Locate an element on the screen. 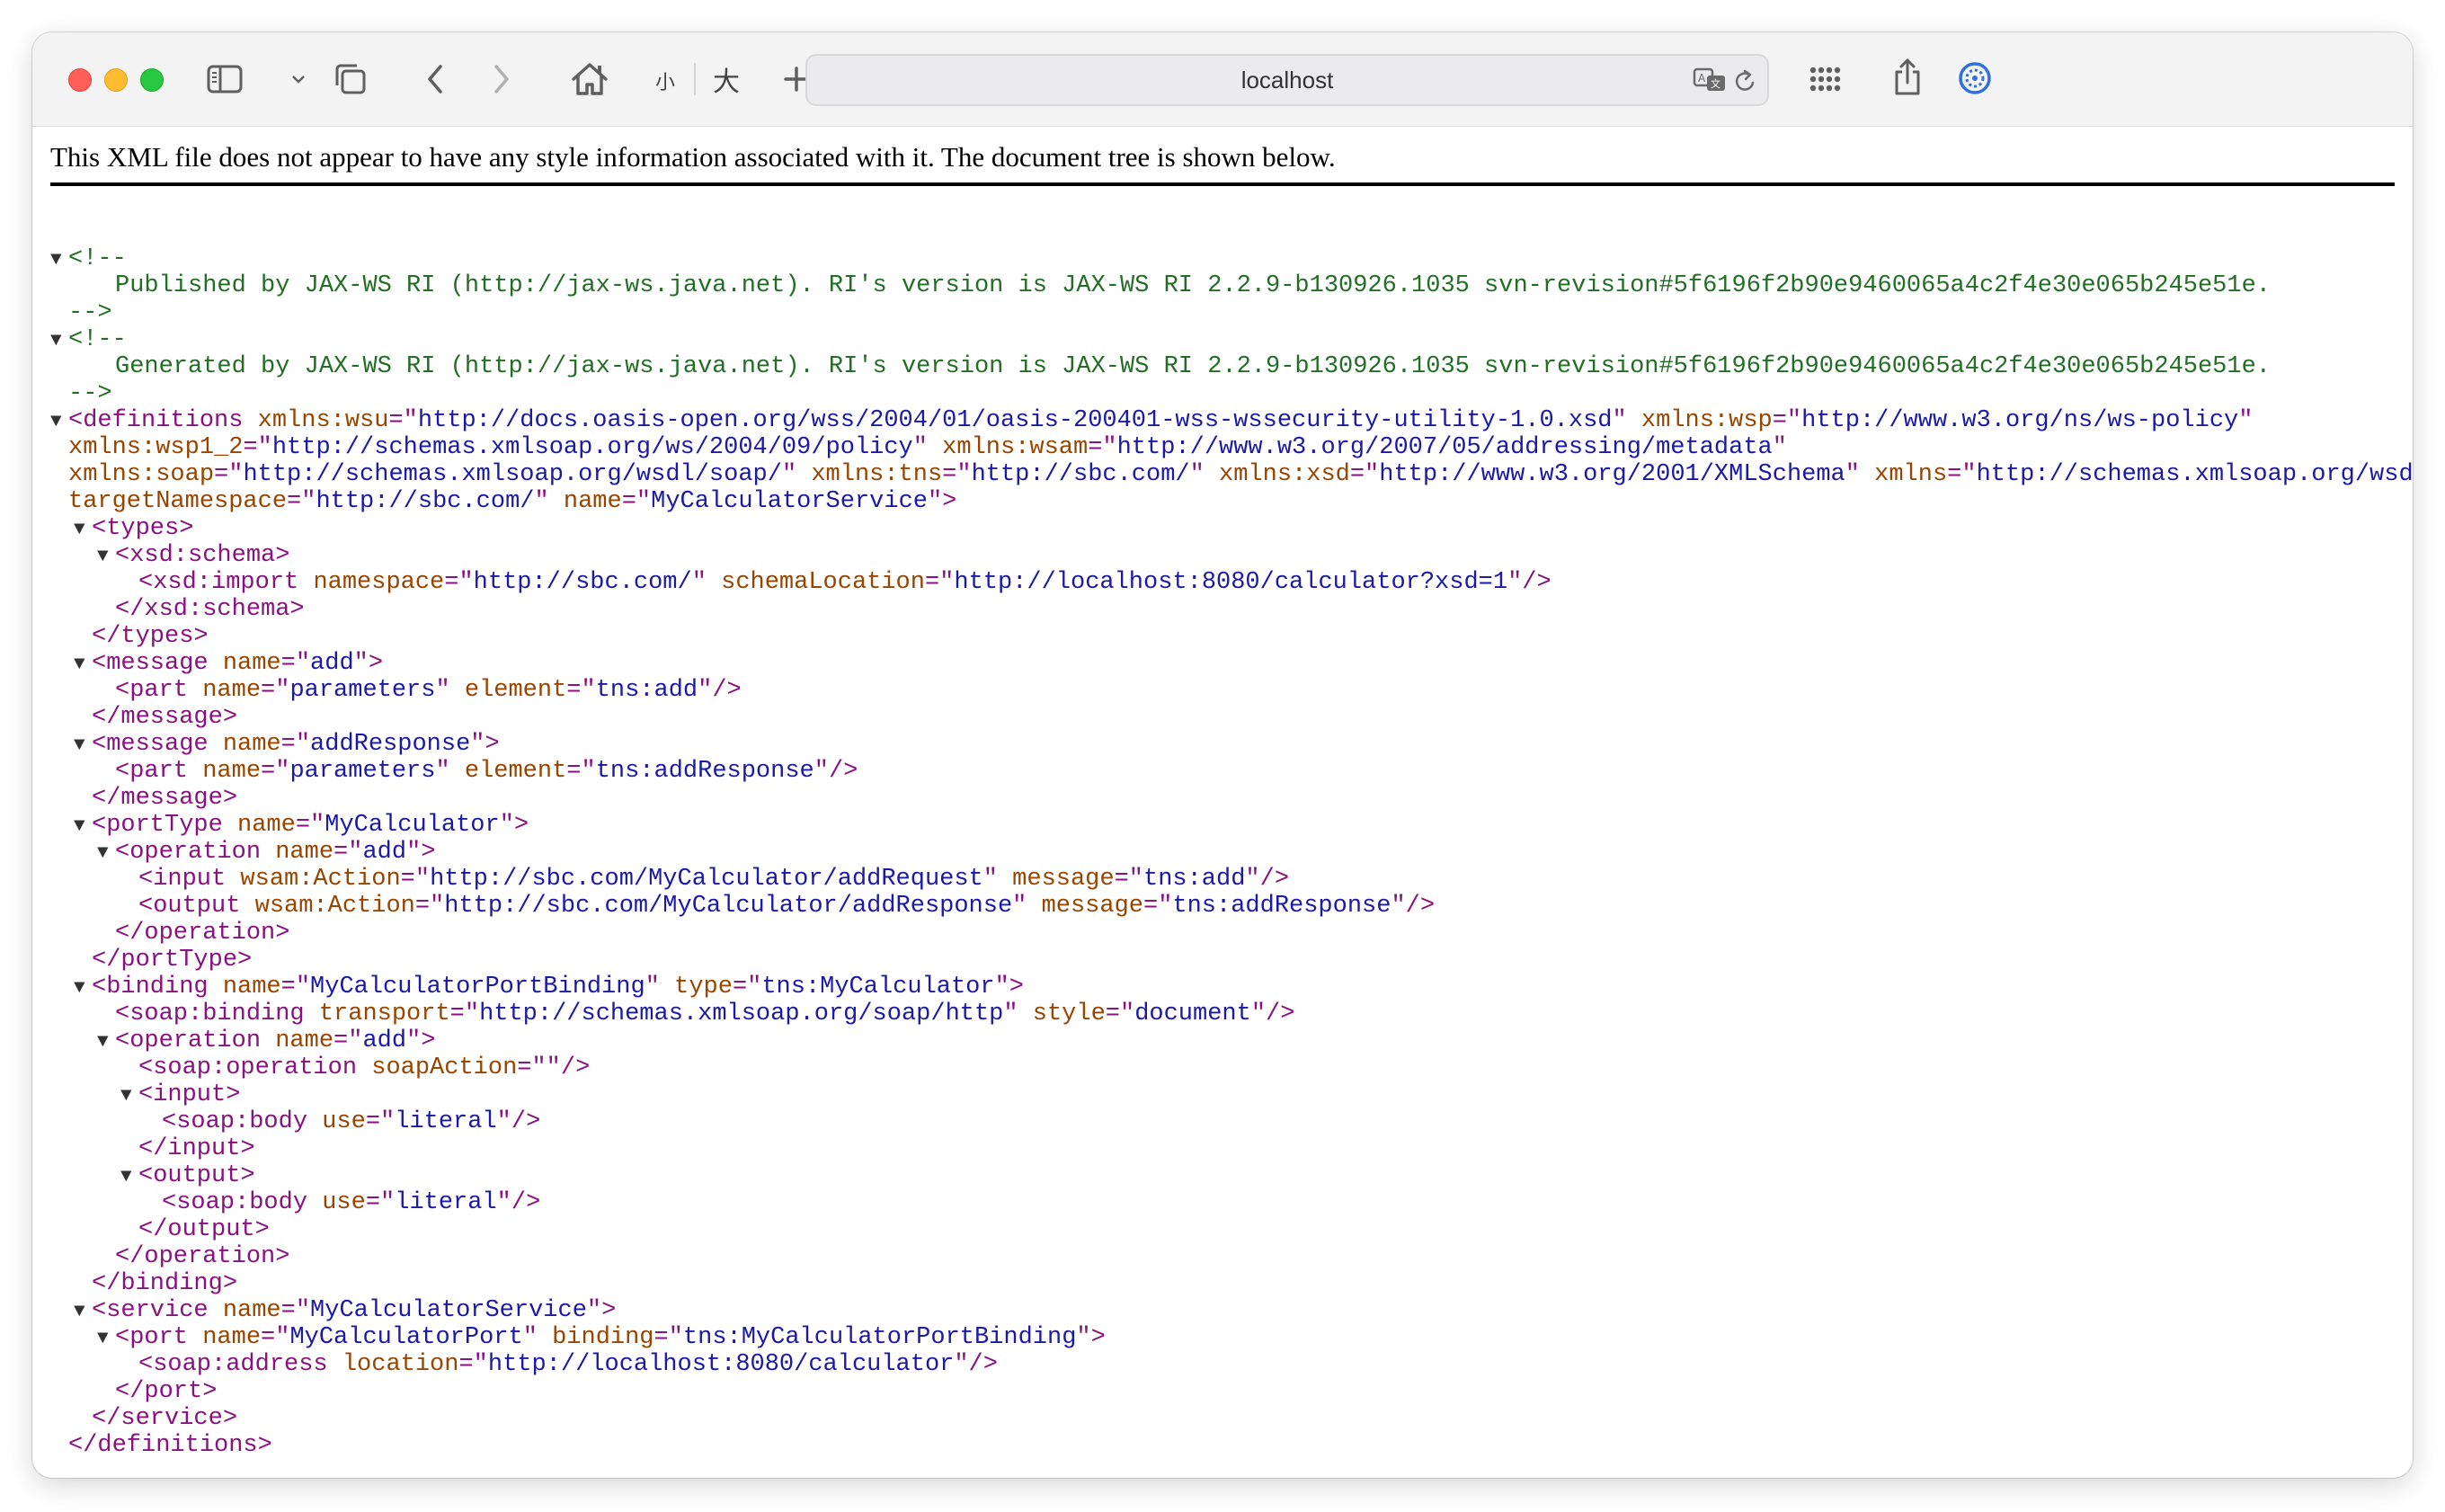 This screenshot has width=2445, height=1512. xml-tag: <message is located at coordinates (151, 744).